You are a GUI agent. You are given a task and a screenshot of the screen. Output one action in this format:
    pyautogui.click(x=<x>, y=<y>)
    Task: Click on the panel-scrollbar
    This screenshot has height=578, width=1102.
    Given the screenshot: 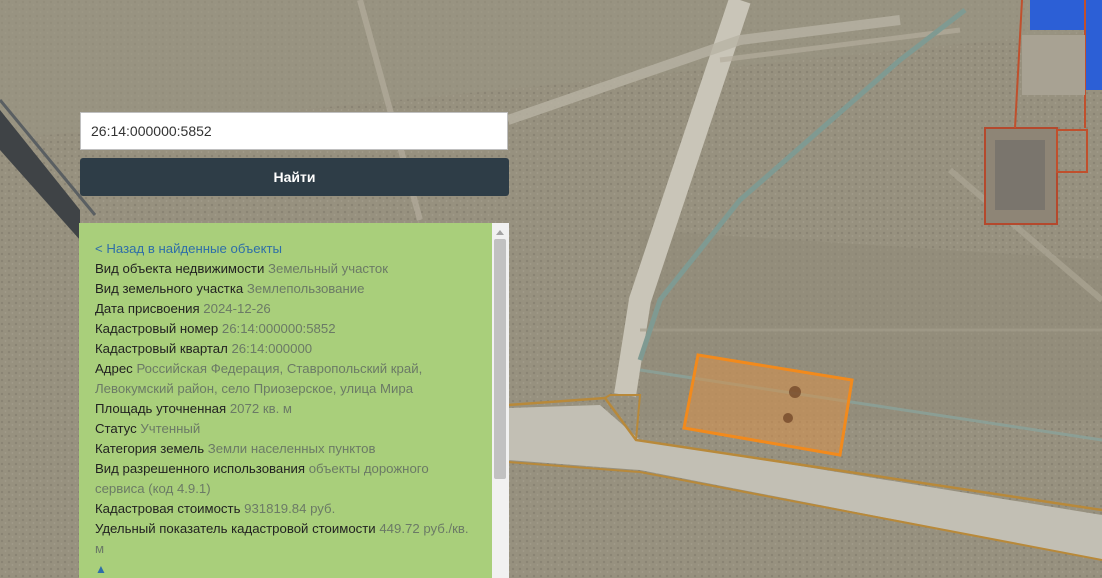 What is the action you would take?
    pyautogui.click(x=500, y=400)
    